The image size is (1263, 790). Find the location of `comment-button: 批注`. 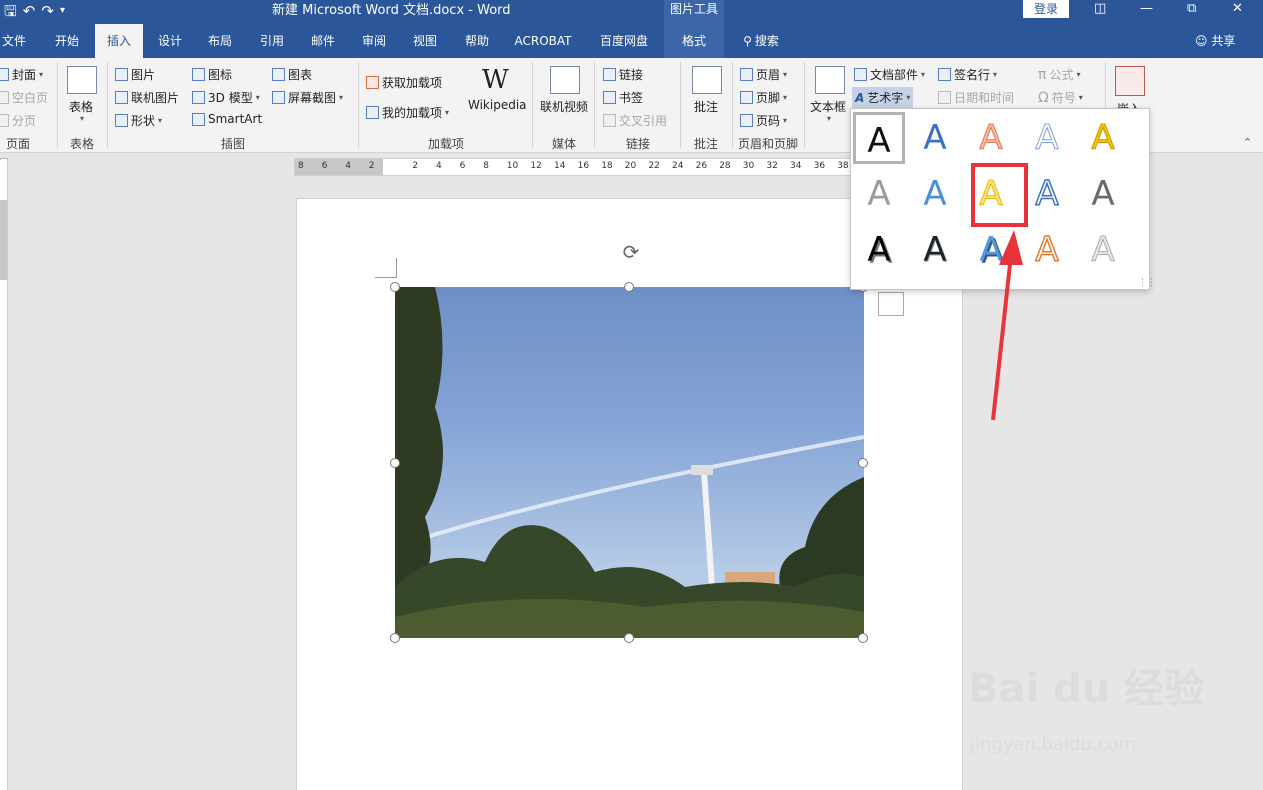

comment-button: 批注 is located at coordinates (706, 106).